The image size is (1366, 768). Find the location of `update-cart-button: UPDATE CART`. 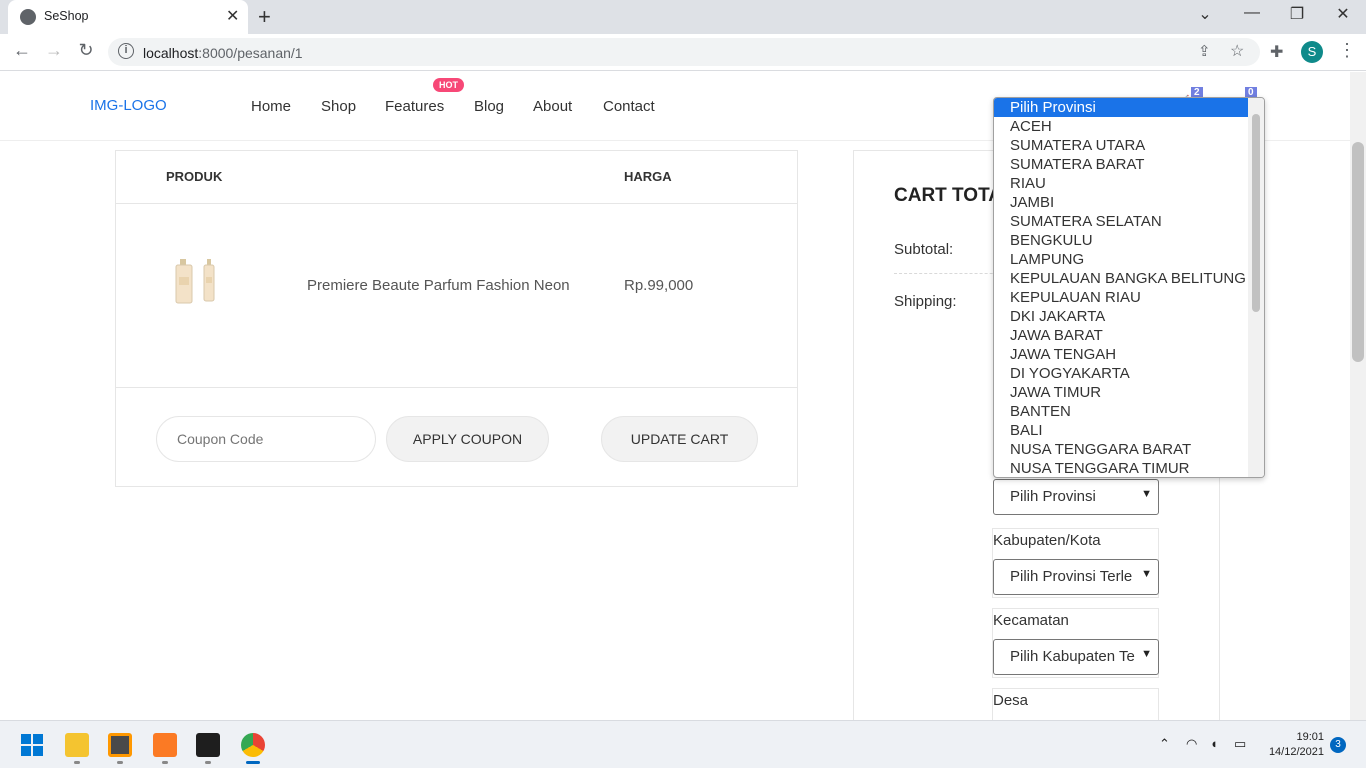

update-cart-button: UPDATE CART is located at coordinates (679, 439).